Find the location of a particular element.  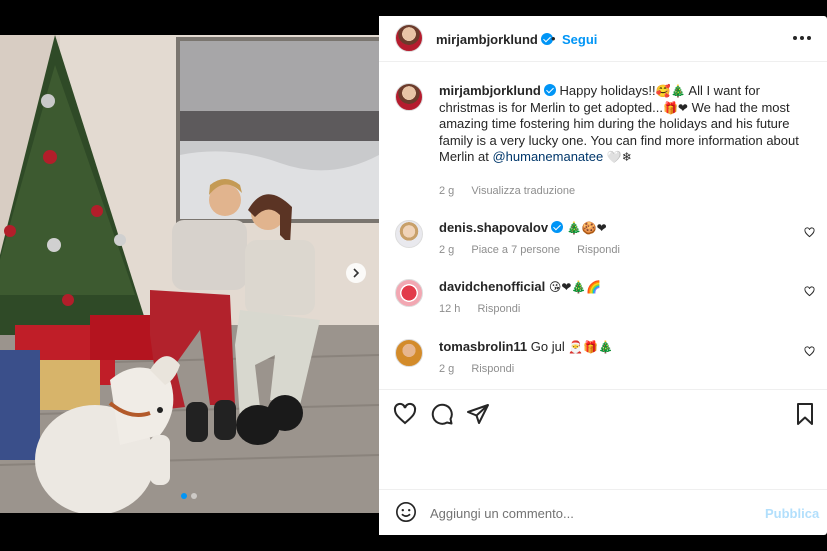

comment-2-reply: Rispondi is located at coordinates (498, 309).